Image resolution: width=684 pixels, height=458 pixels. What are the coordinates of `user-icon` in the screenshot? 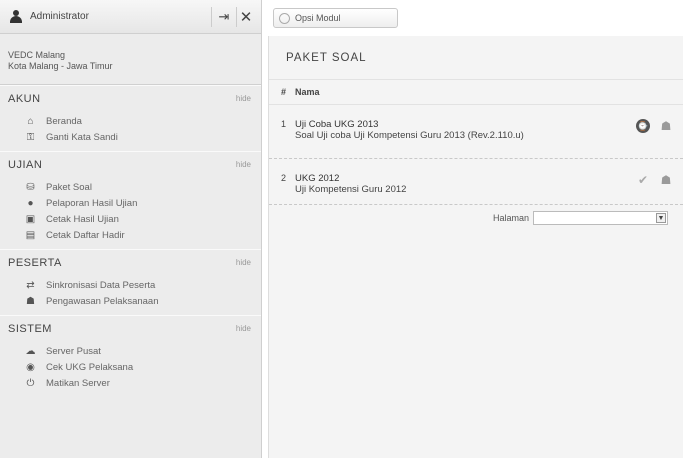 It's located at (16, 16).